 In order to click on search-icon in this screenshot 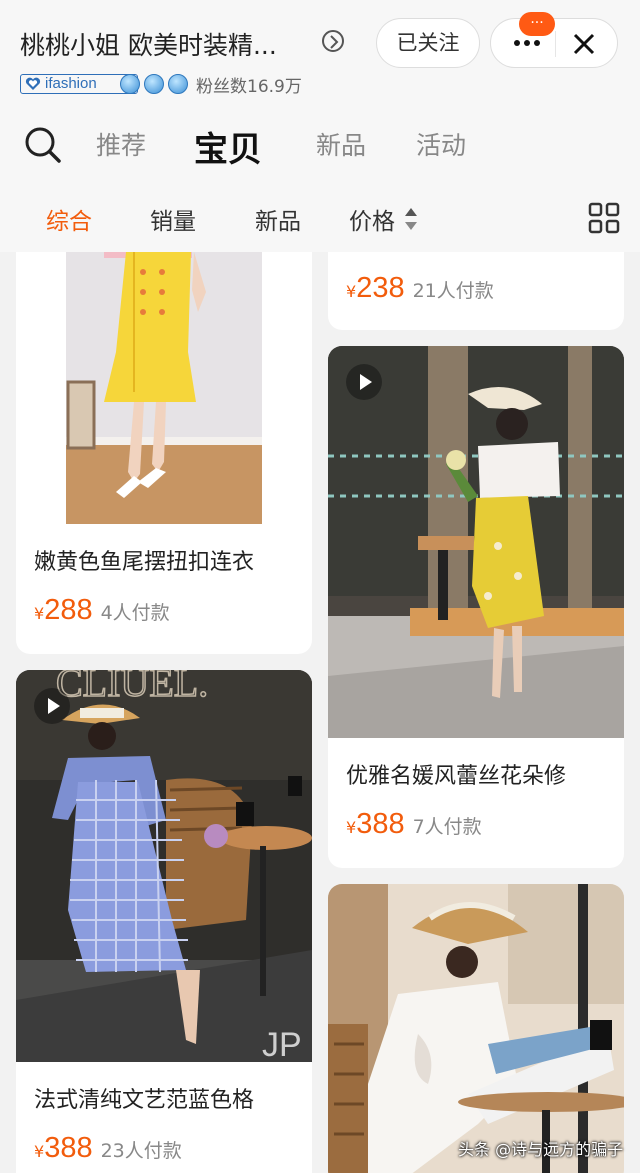, I will do `click(43, 145)`.